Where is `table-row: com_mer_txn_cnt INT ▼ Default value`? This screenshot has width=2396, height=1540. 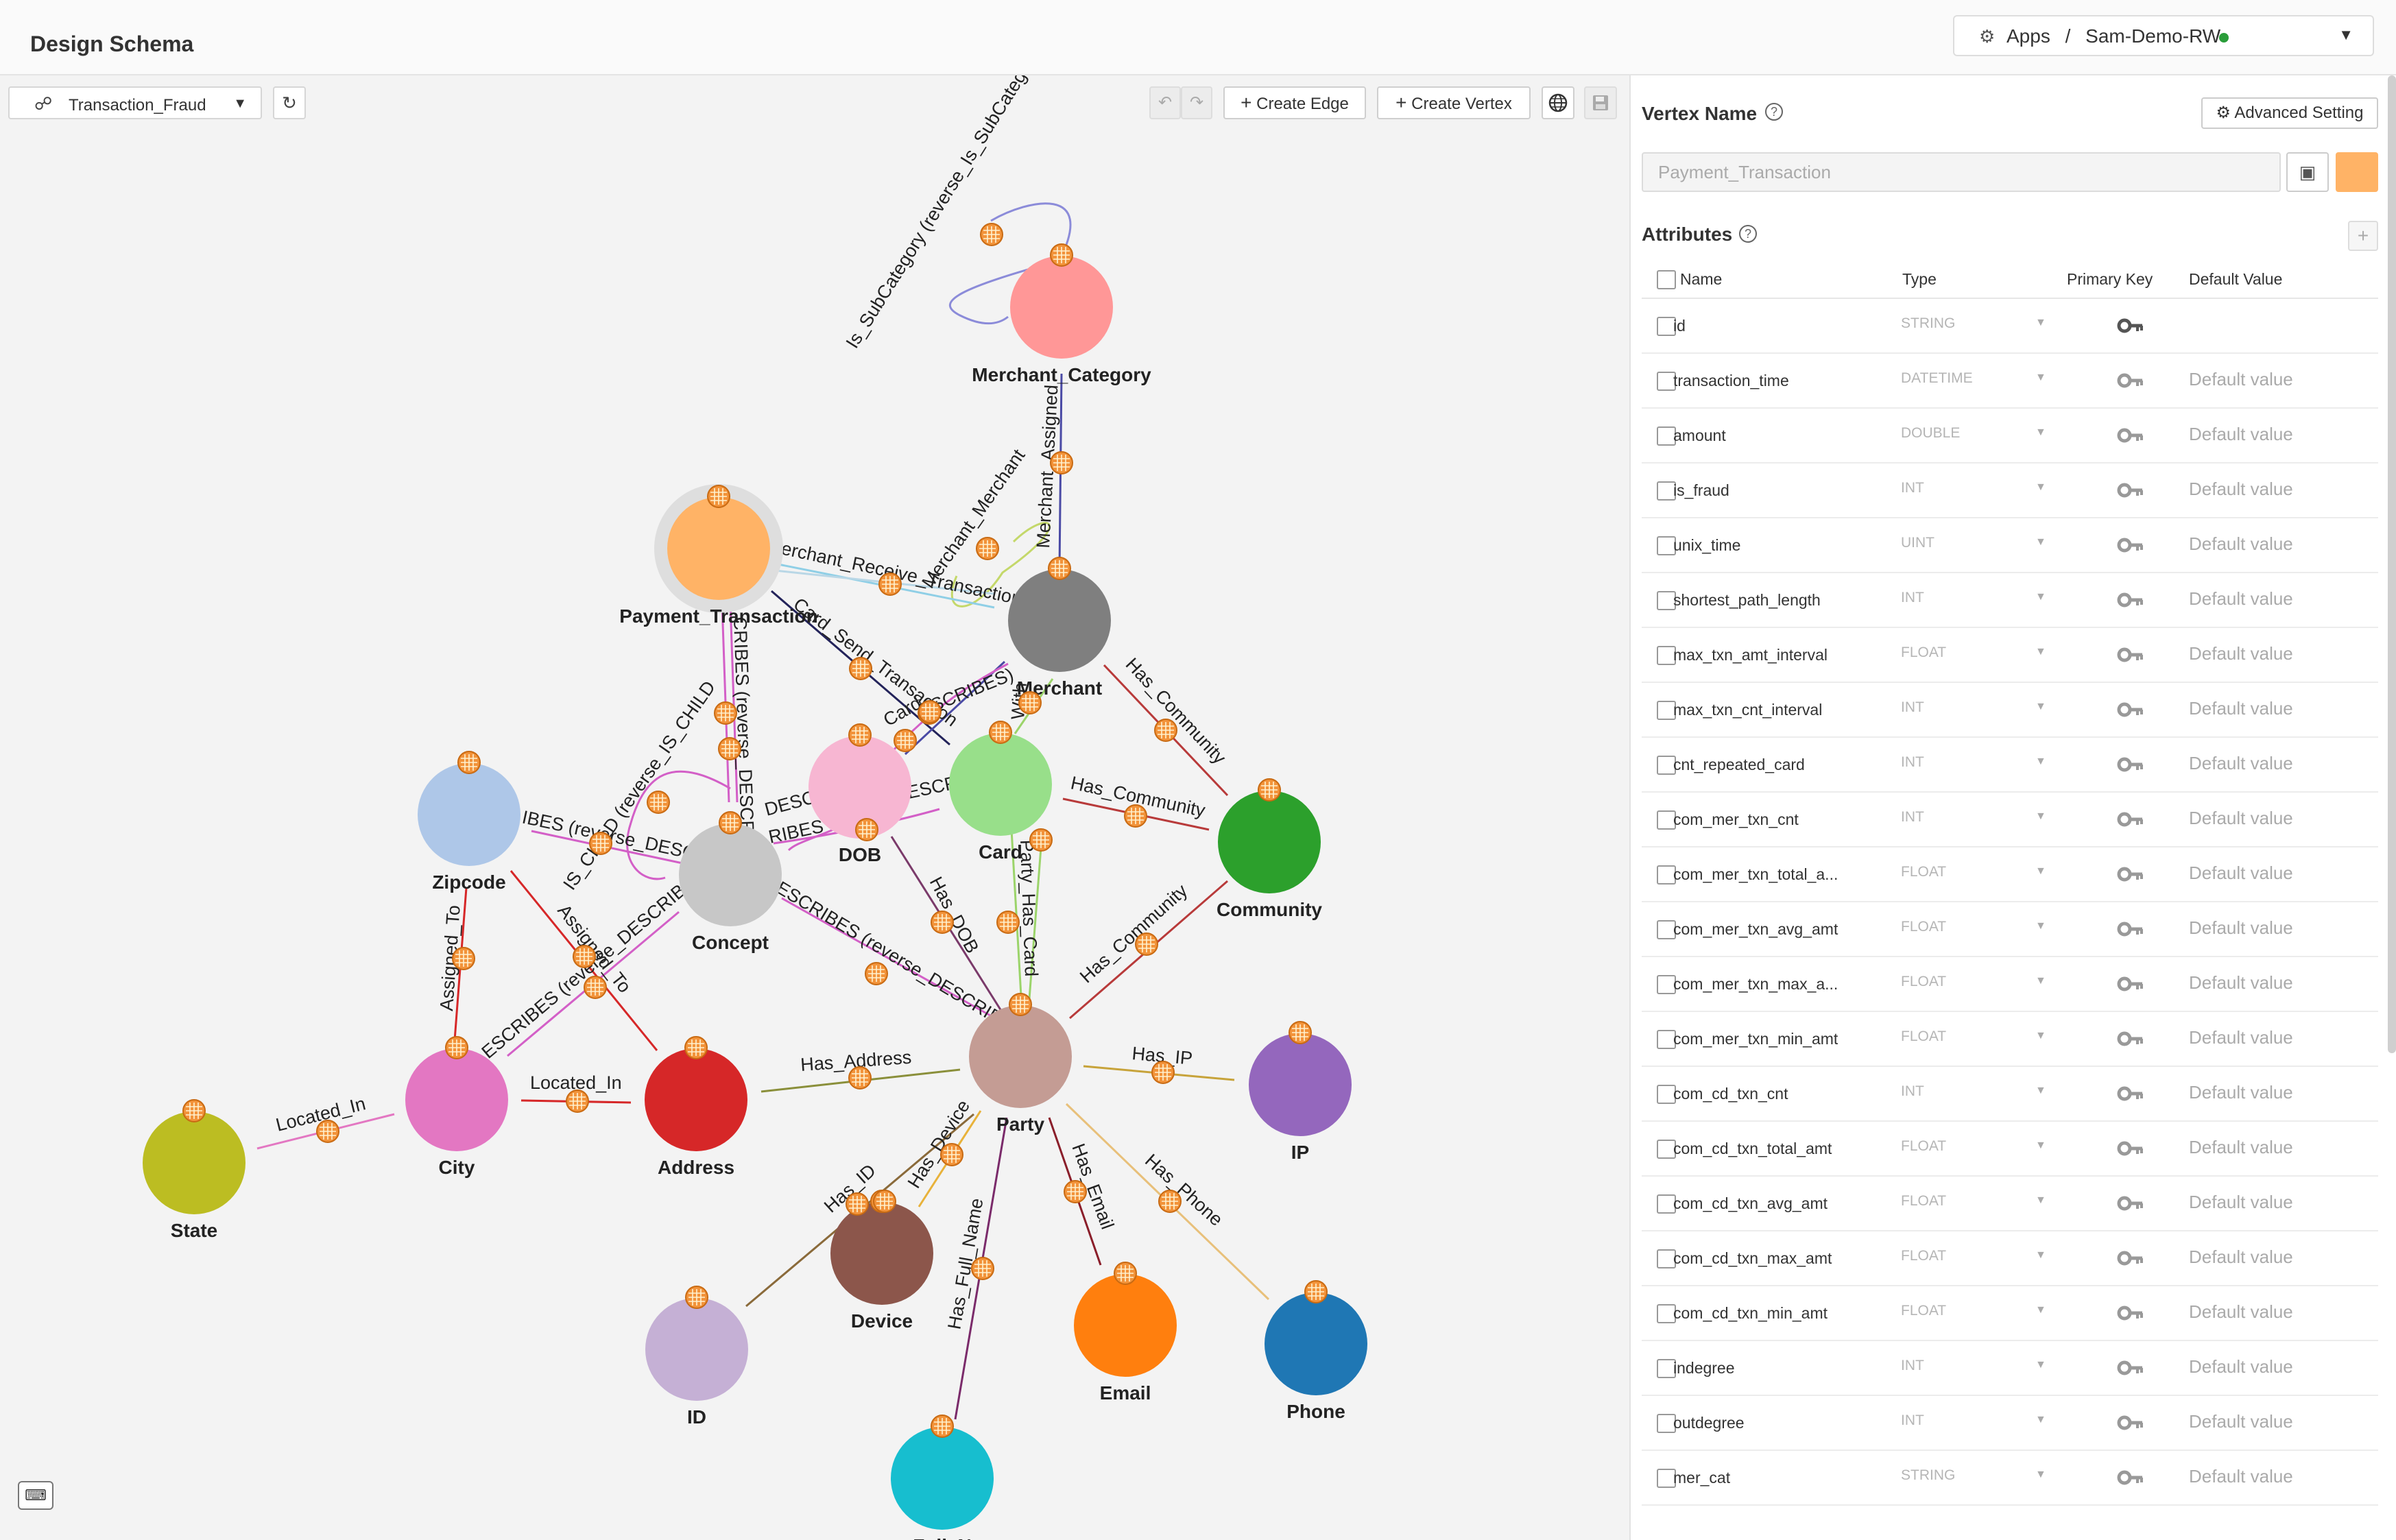 table-row: com_mer_txn_cnt INT ▼ Default value is located at coordinates (2010, 820).